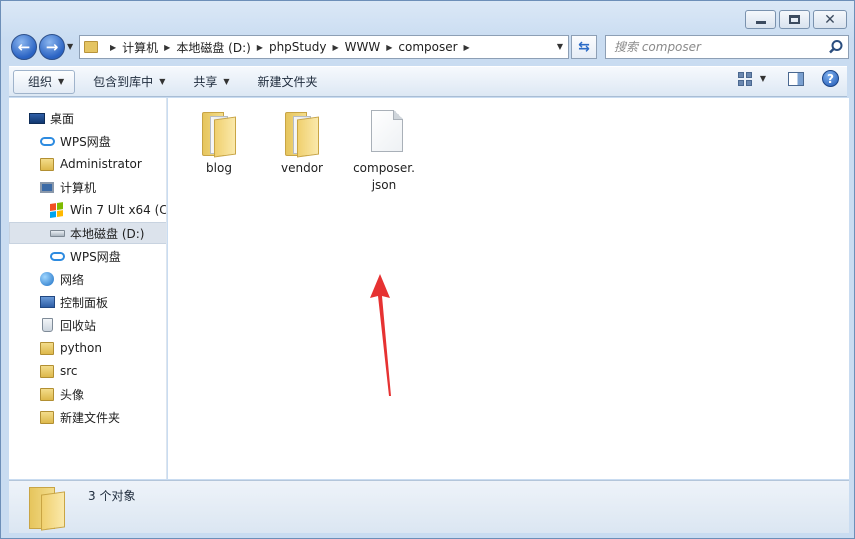  I want to click on user-folder-icon, so click(47, 164).